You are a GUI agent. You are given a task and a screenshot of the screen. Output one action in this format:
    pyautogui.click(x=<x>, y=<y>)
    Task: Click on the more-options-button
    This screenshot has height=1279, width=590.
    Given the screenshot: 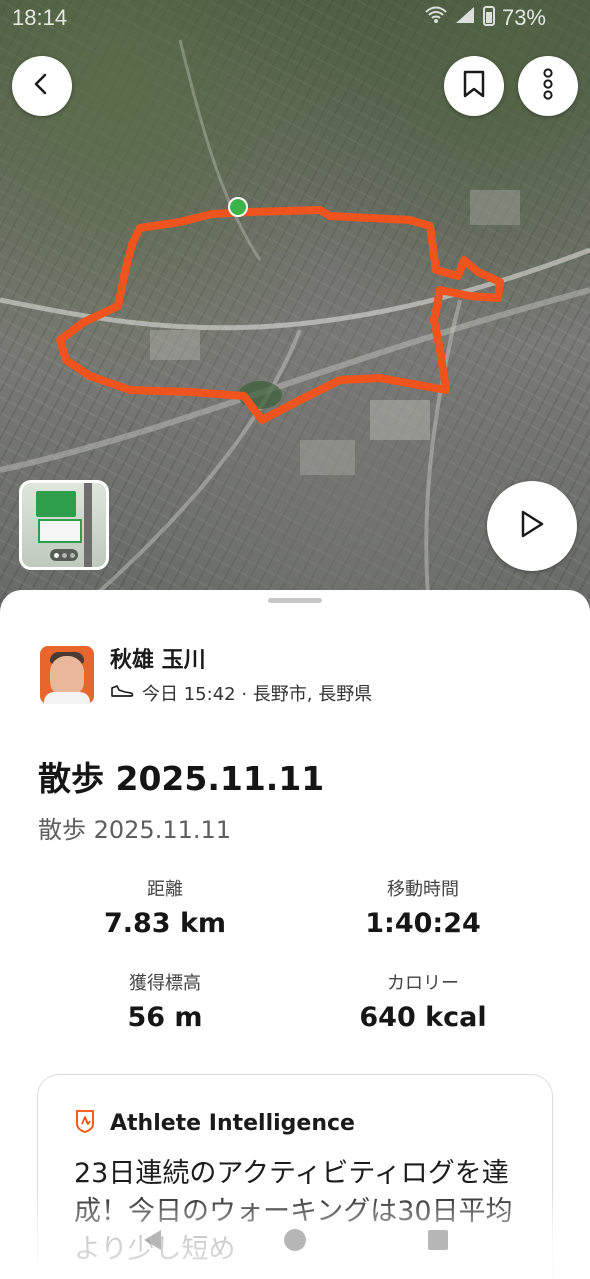 What is the action you would take?
    pyautogui.click(x=548, y=86)
    